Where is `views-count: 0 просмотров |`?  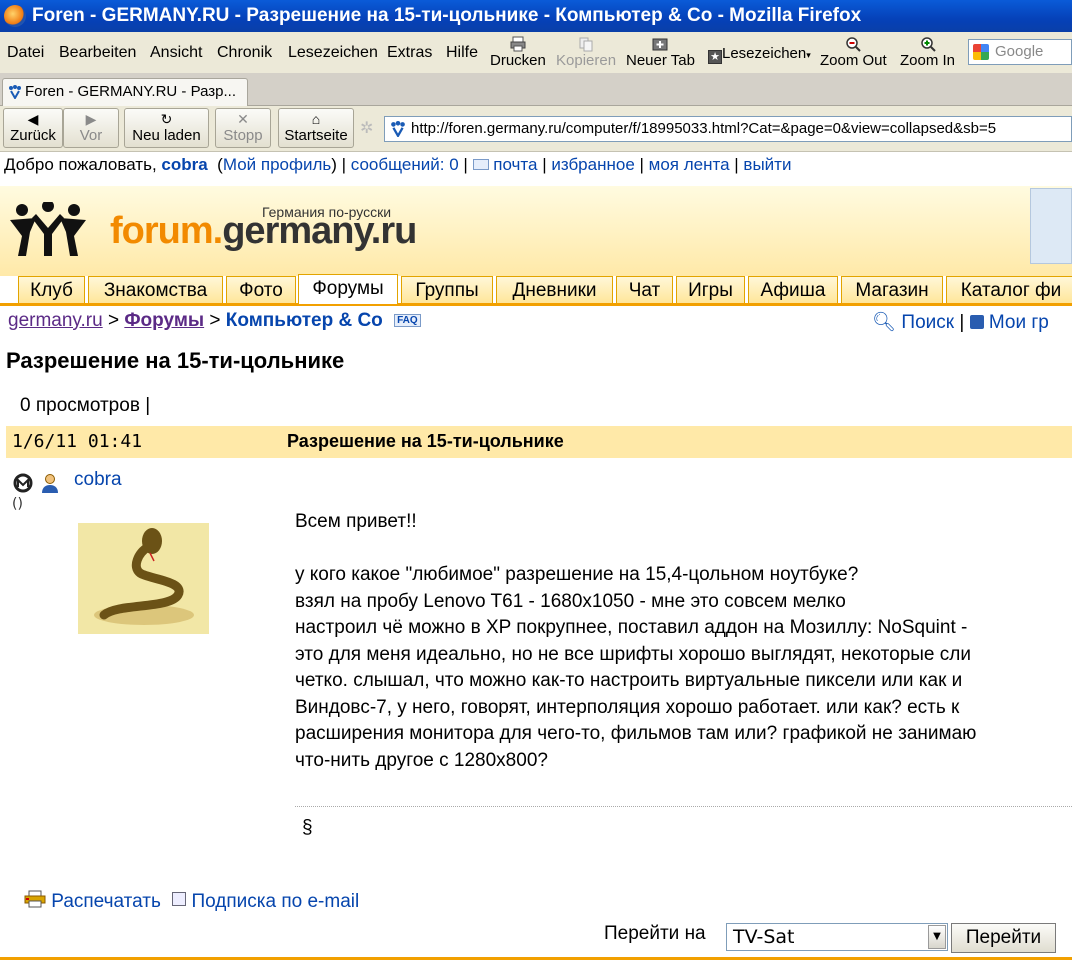
views-count: 0 просмотров | is located at coordinates (85, 405).